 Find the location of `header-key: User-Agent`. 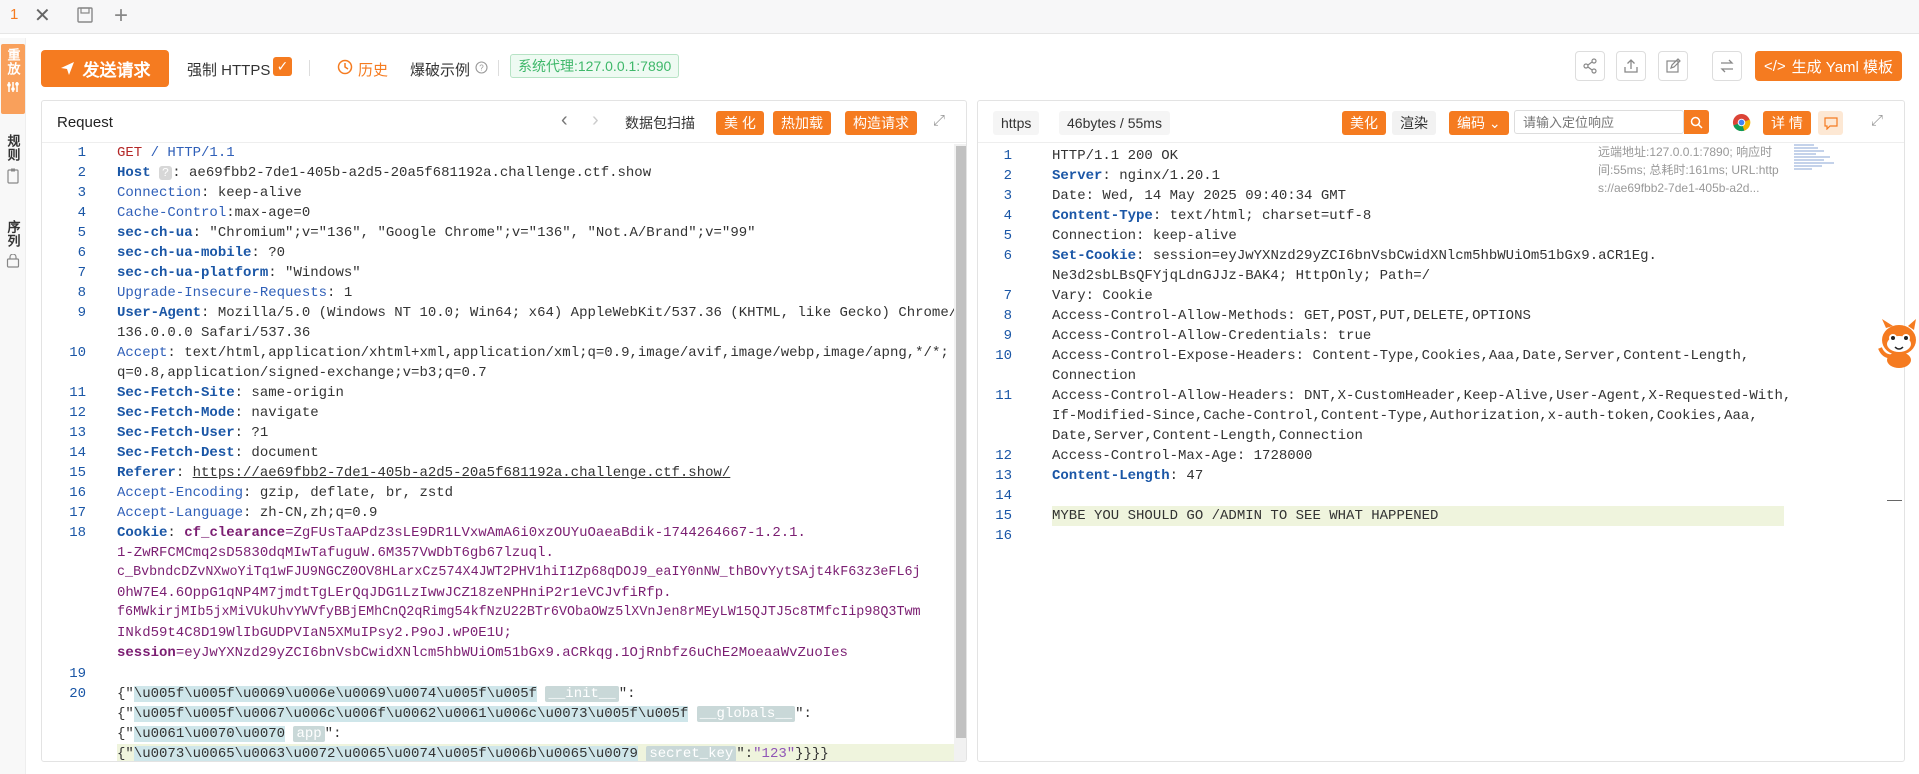

header-key: User-Agent is located at coordinates (159, 313).